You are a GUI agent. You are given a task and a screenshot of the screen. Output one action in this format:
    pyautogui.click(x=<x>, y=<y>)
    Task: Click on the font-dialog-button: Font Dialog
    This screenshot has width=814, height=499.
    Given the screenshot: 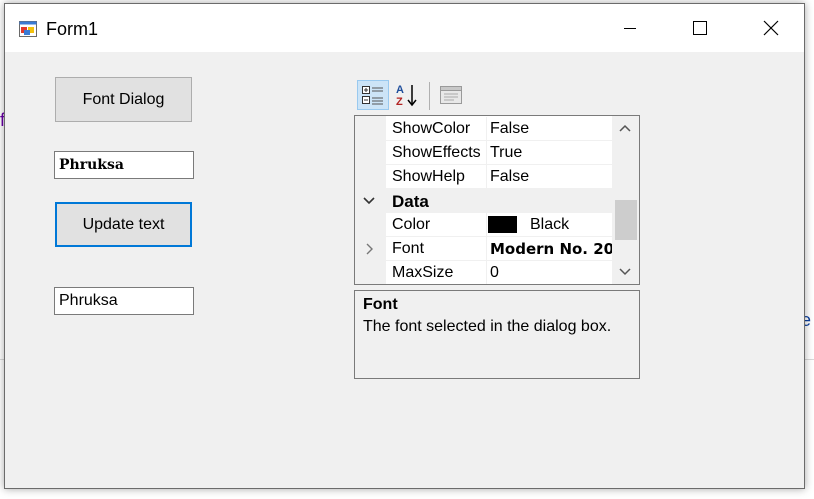 What is the action you would take?
    pyautogui.click(x=123, y=99)
    